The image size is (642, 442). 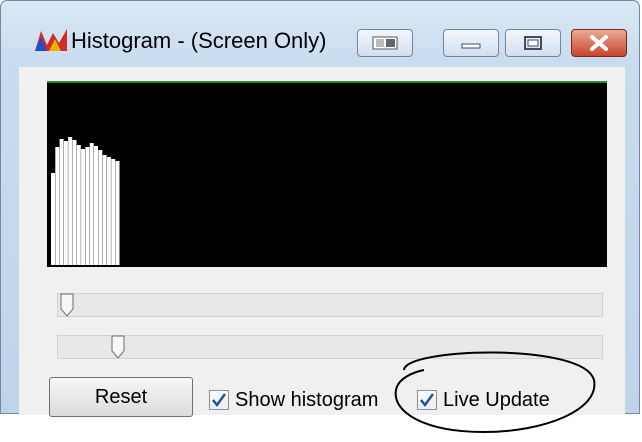 I want to click on reset-button: Reset, so click(x=121, y=397).